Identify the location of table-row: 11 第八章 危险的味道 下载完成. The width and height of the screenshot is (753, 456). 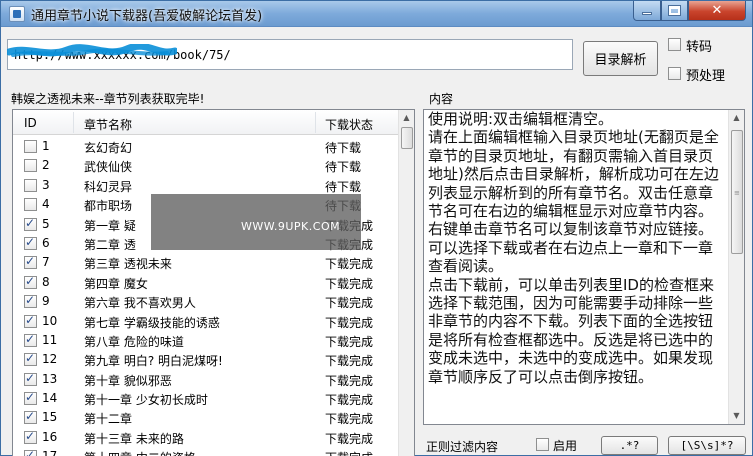
(205, 340).